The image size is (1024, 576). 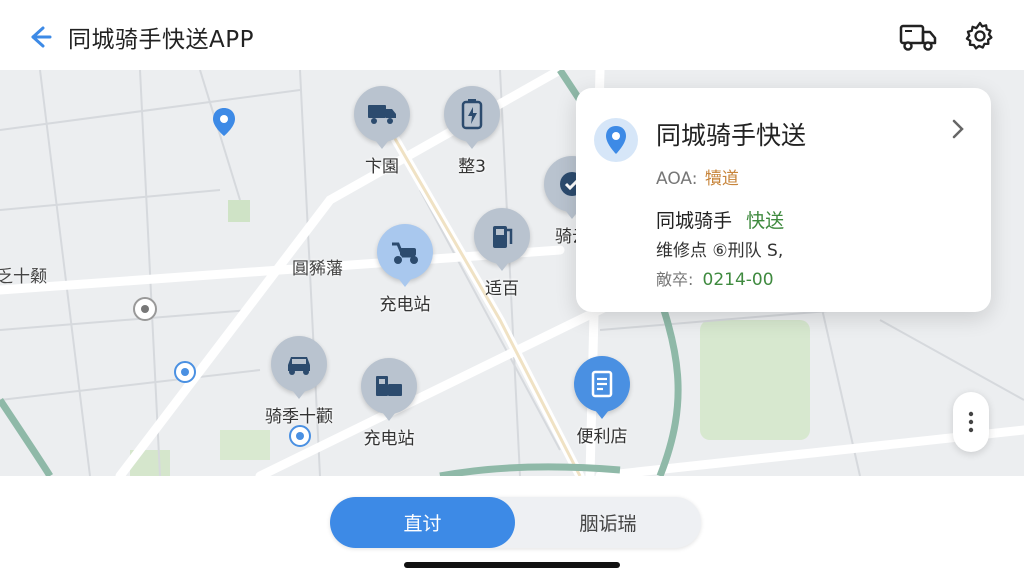 What do you see at coordinates (694, 221) in the screenshot?
I see `rider-label: 同城骑手` at bounding box center [694, 221].